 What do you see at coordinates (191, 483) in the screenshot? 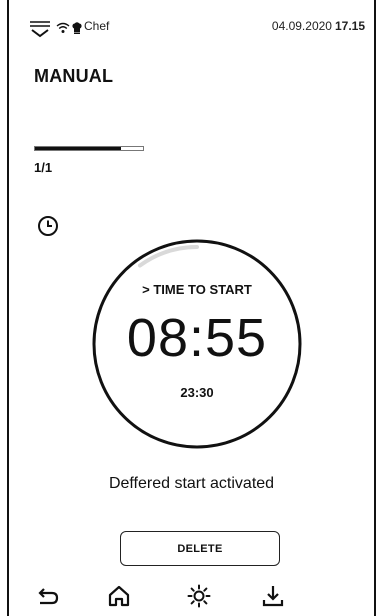
I see `status-message: Deffered start activated` at bounding box center [191, 483].